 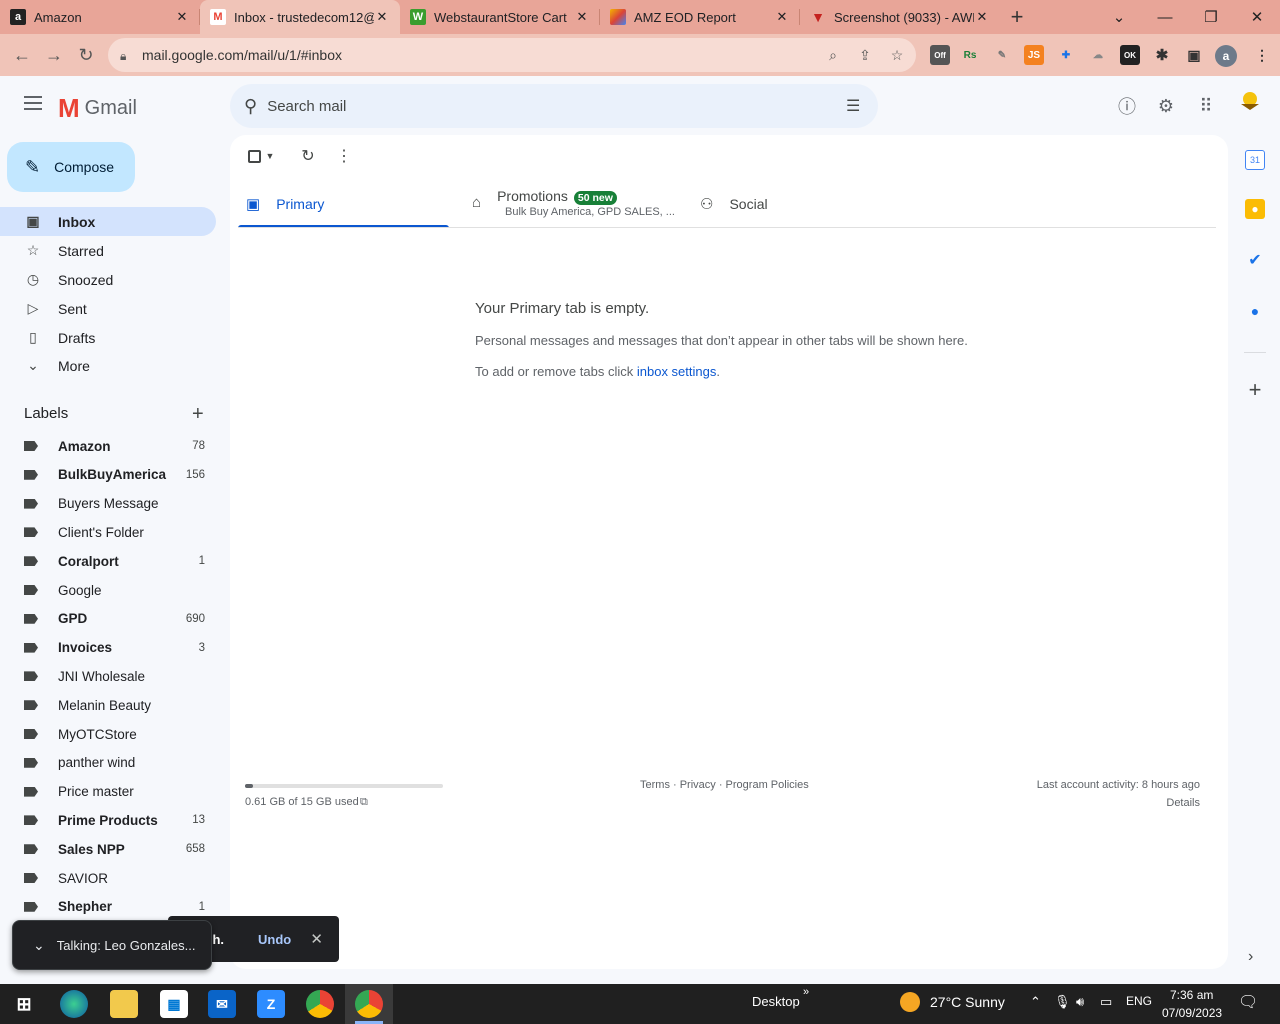 What do you see at coordinates (806, 992) in the screenshot?
I see `toolbar-expand-icon: »` at bounding box center [806, 992].